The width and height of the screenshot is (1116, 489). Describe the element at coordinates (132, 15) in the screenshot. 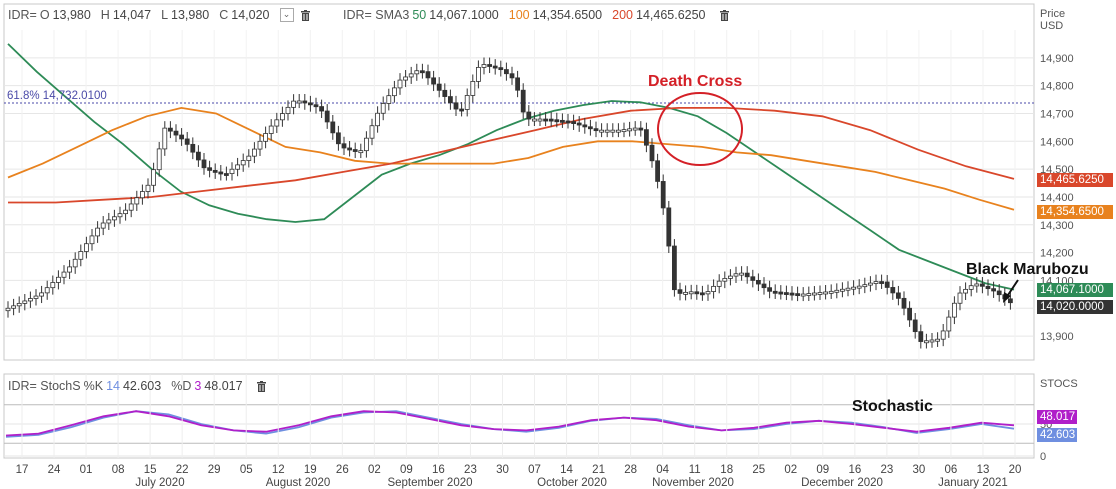

I see `high-value: 14,047` at that location.